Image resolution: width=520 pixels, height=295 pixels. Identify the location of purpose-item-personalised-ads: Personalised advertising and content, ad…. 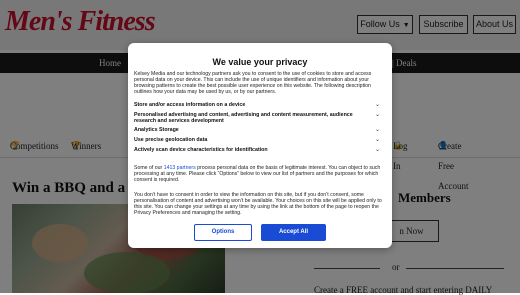
(260, 120).